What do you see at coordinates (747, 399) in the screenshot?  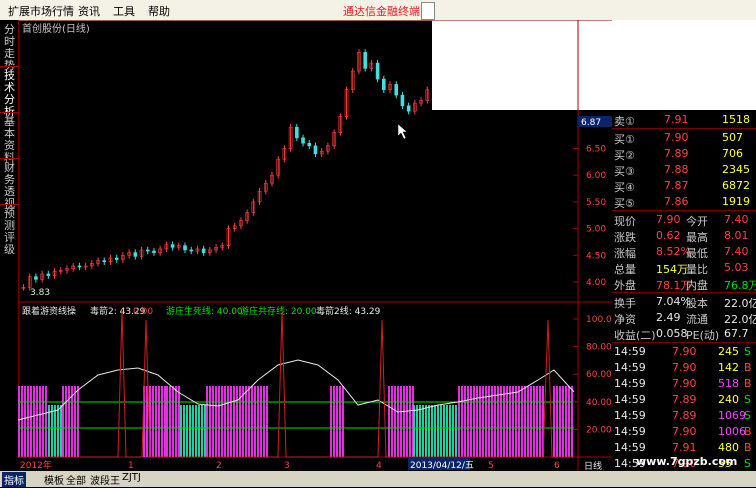 I see `quote-cell: S` at bounding box center [747, 399].